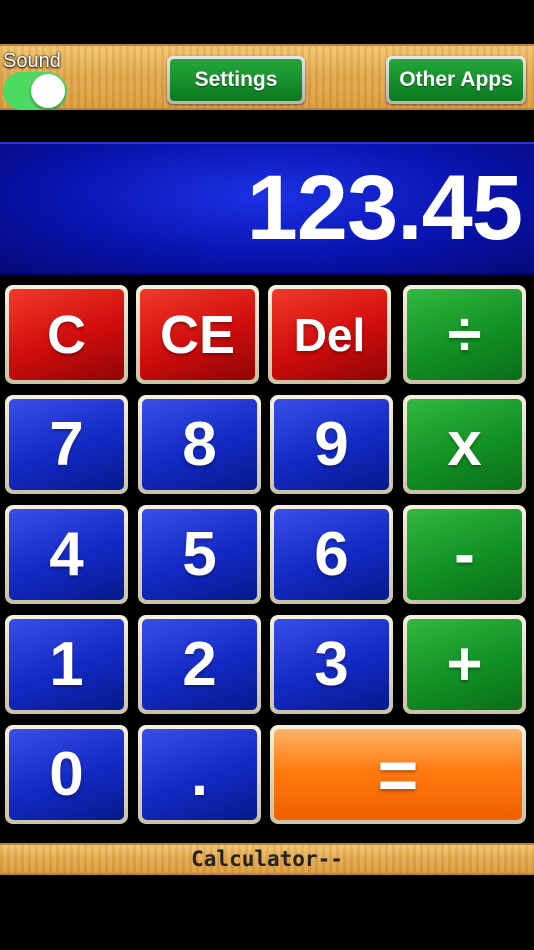  What do you see at coordinates (48, 91) in the screenshot?
I see `sound-toggle-knob` at bounding box center [48, 91].